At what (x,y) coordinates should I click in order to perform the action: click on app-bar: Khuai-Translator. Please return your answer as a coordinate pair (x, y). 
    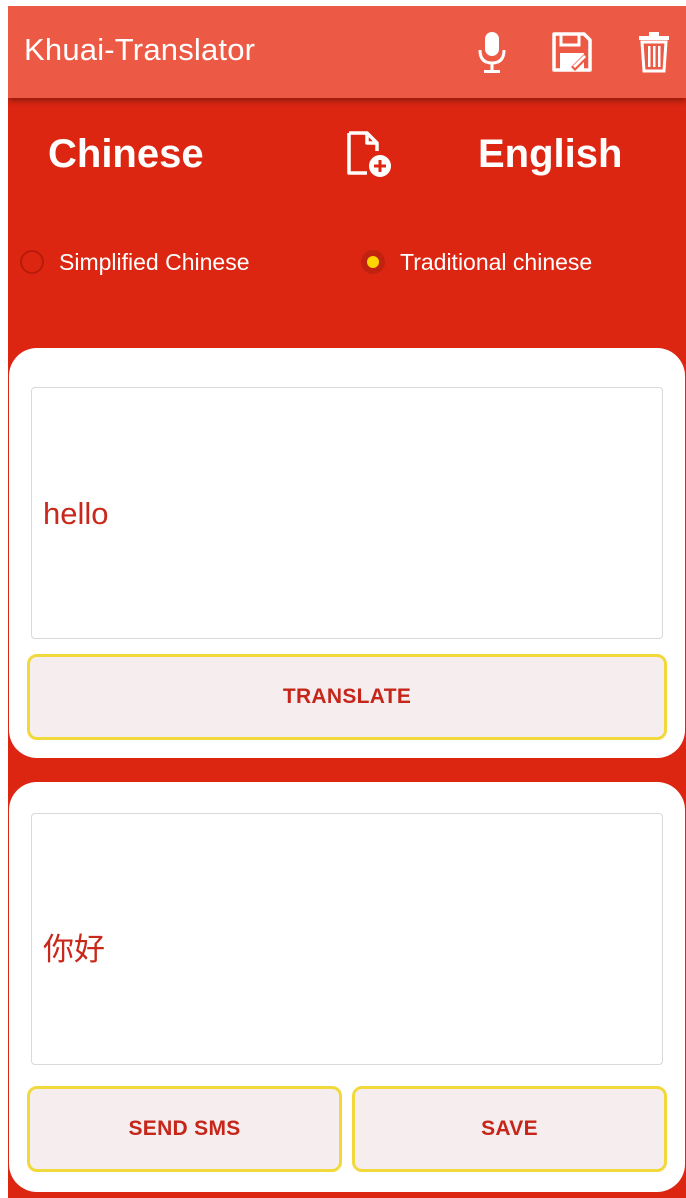
    Looking at the image, I should click on (347, 52).